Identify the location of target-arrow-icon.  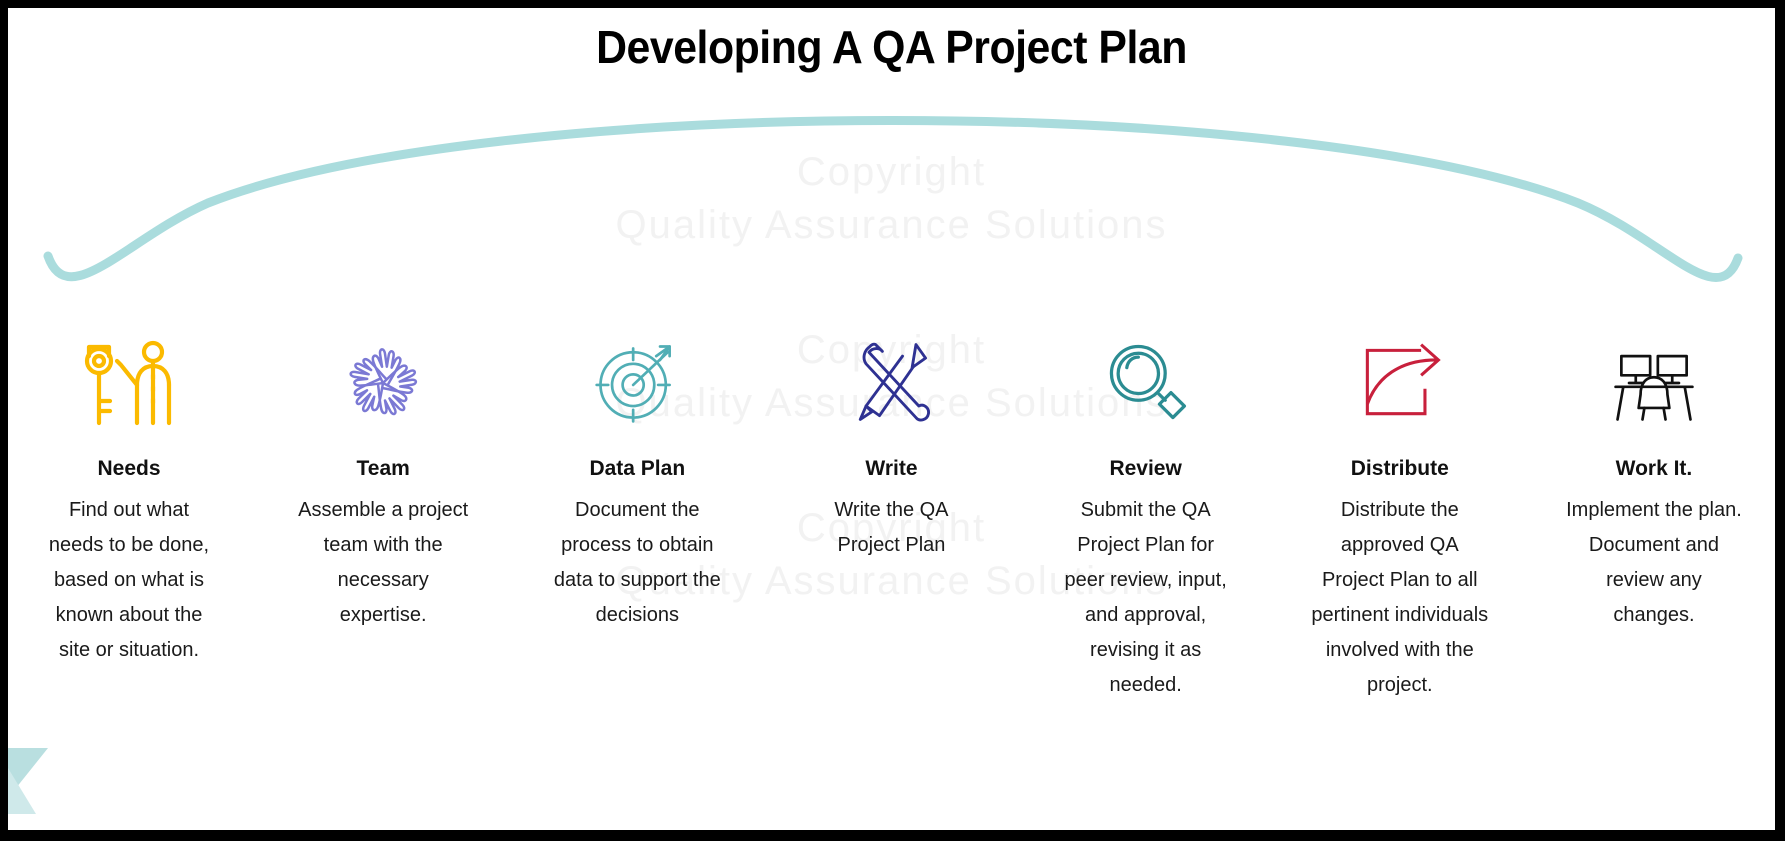
(637, 383).